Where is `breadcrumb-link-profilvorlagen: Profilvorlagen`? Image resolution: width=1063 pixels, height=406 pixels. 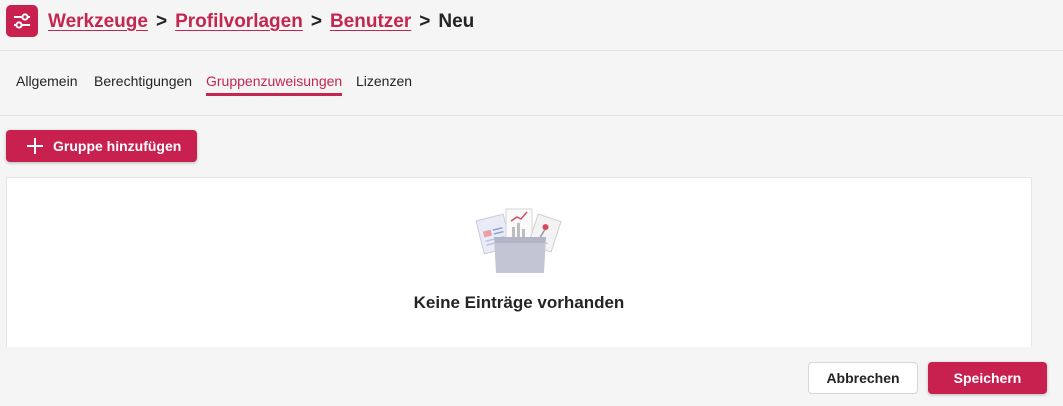
breadcrumb-link-profilvorlagen: Profilvorlagen is located at coordinates (239, 22).